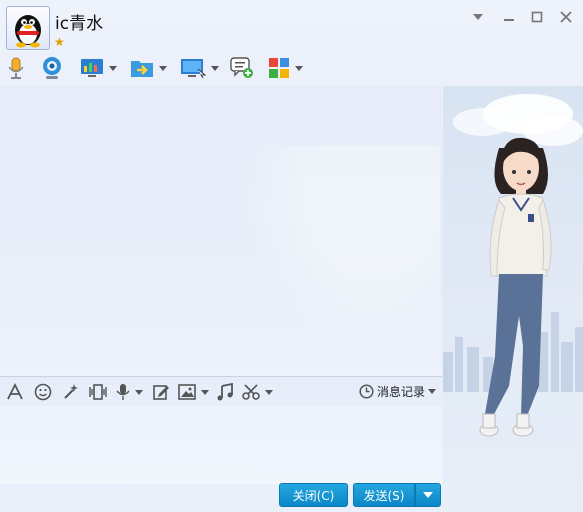 This screenshot has width=583, height=512. What do you see at coordinates (98, 392) in the screenshot?
I see `window-shake-icon` at bounding box center [98, 392].